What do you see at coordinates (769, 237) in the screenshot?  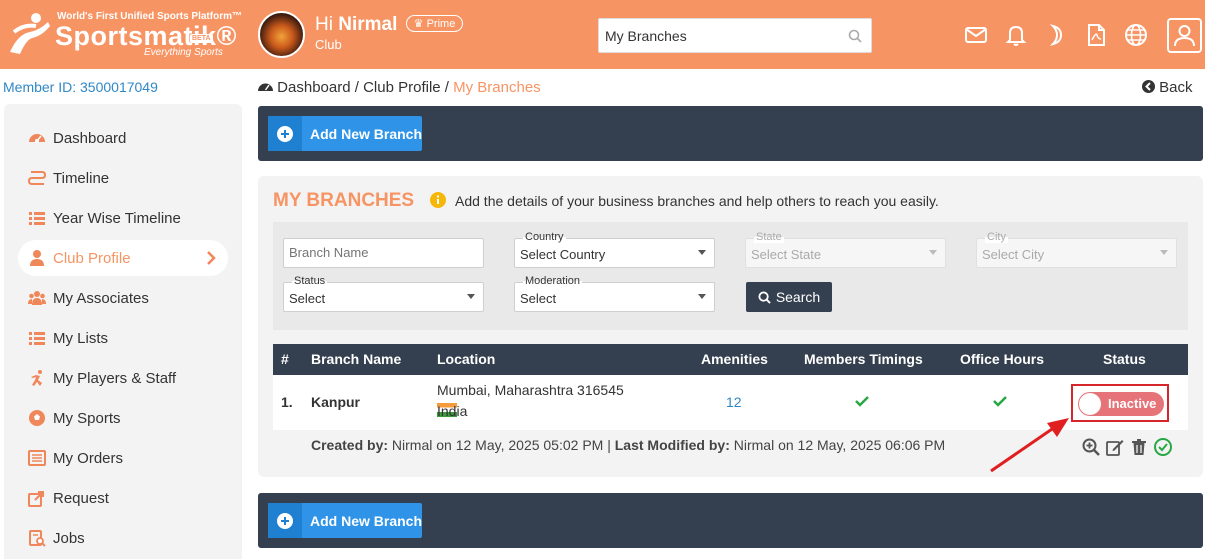 I see `state-label: State` at bounding box center [769, 237].